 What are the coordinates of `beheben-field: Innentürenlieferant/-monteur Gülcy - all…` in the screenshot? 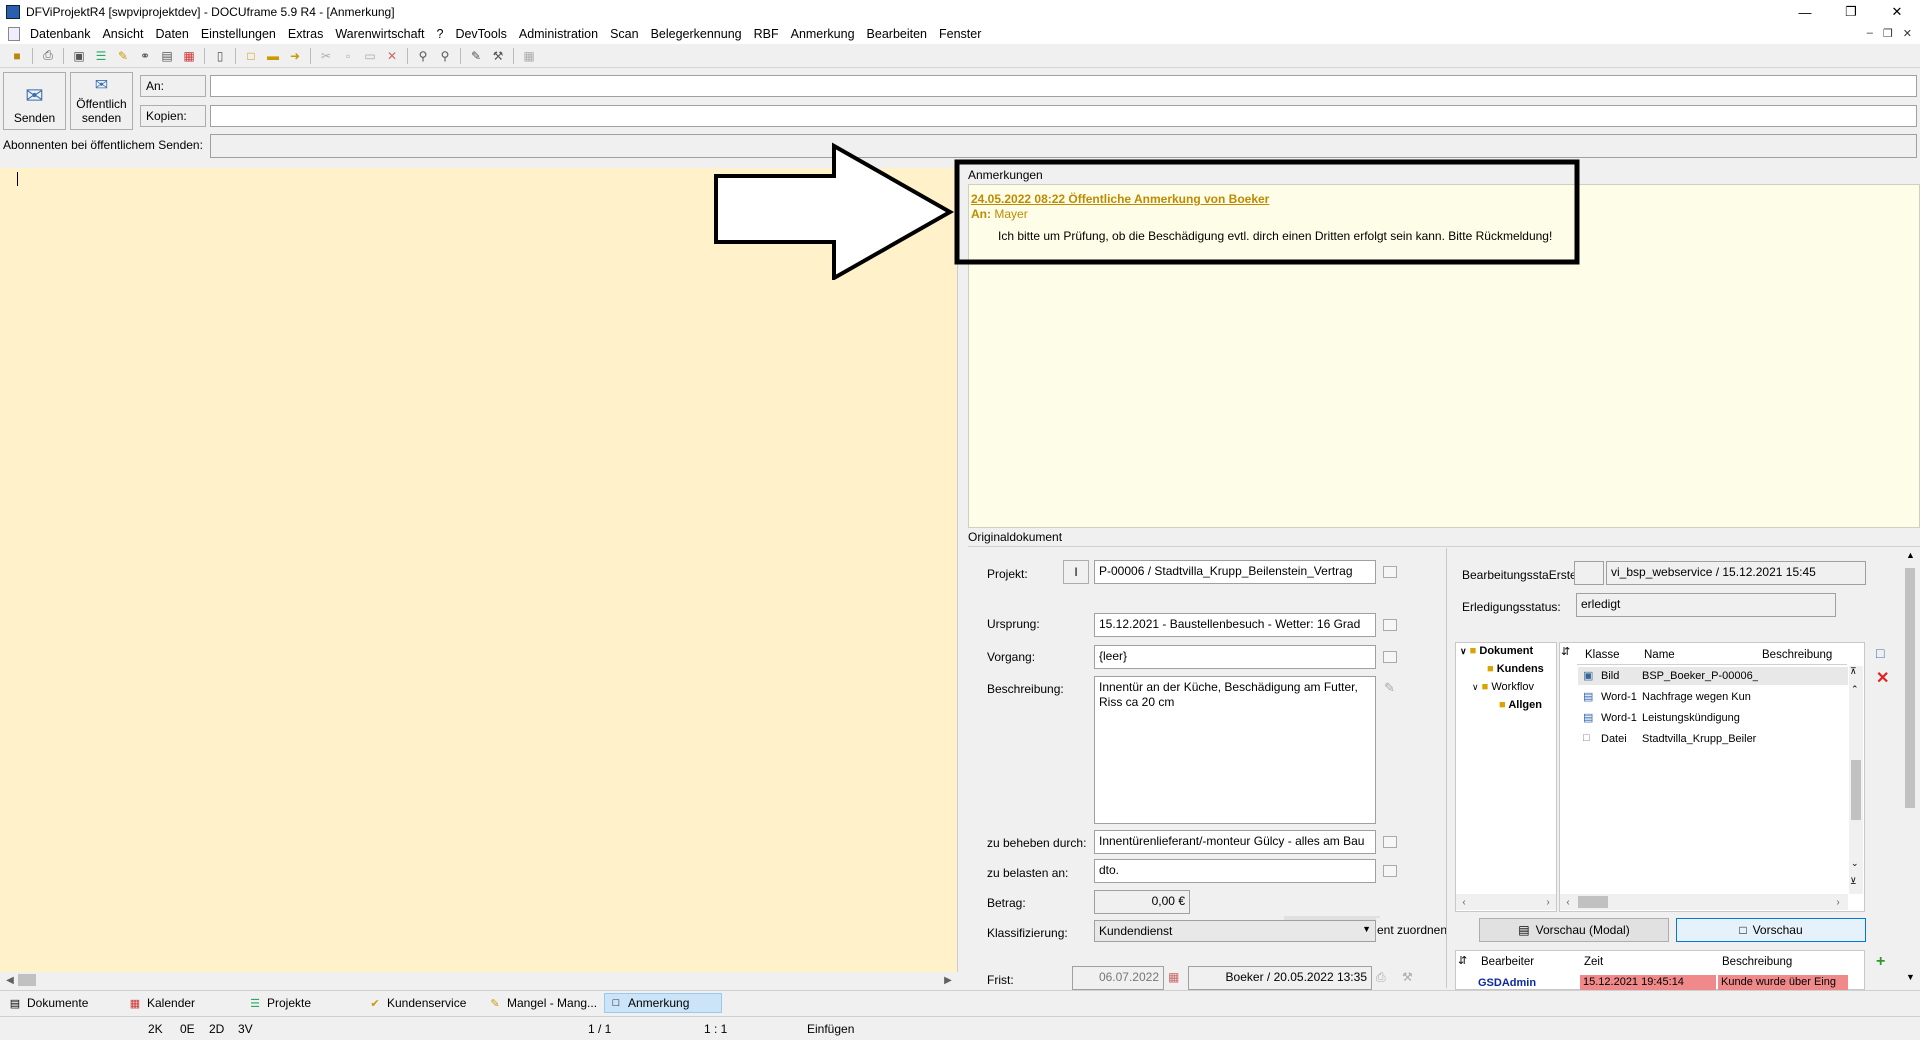 It's located at (1235, 842).